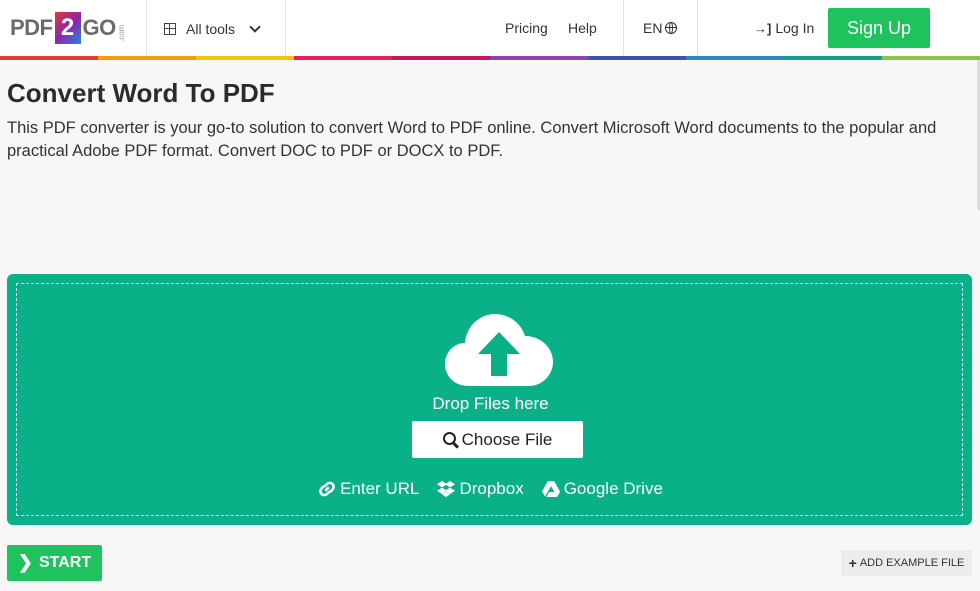  I want to click on dropbox-icon, so click(446, 489).